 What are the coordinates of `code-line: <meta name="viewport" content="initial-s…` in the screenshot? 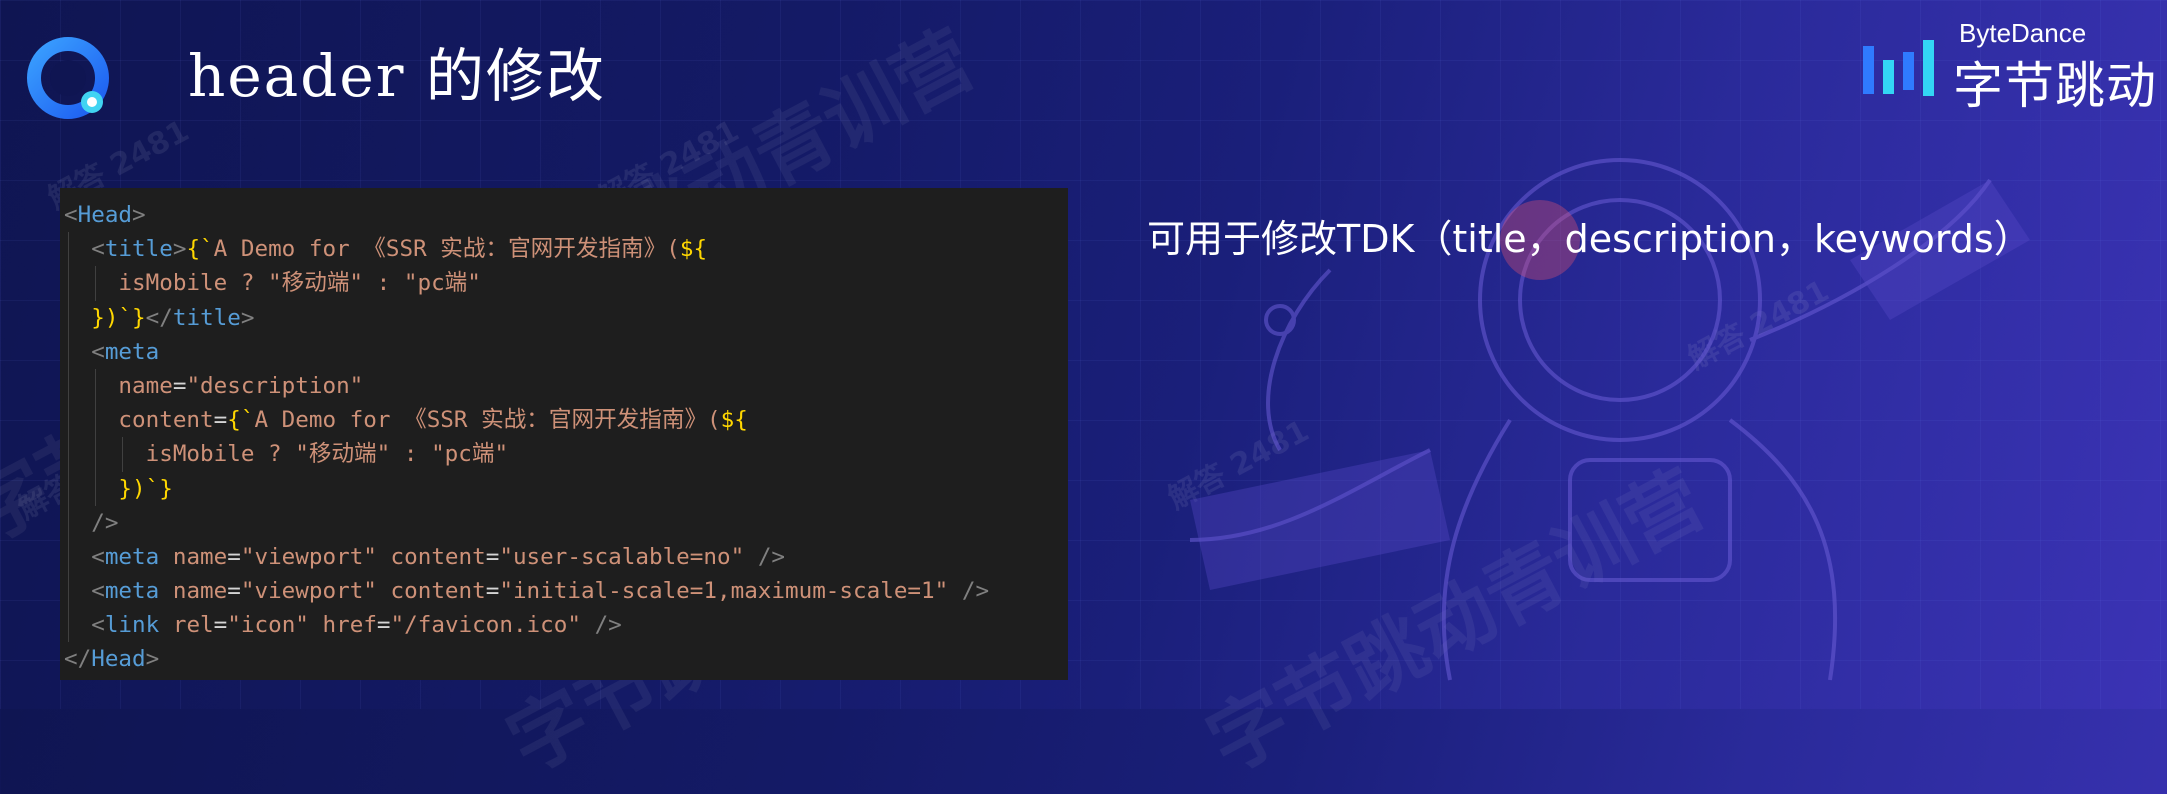 It's located at (566, 591).